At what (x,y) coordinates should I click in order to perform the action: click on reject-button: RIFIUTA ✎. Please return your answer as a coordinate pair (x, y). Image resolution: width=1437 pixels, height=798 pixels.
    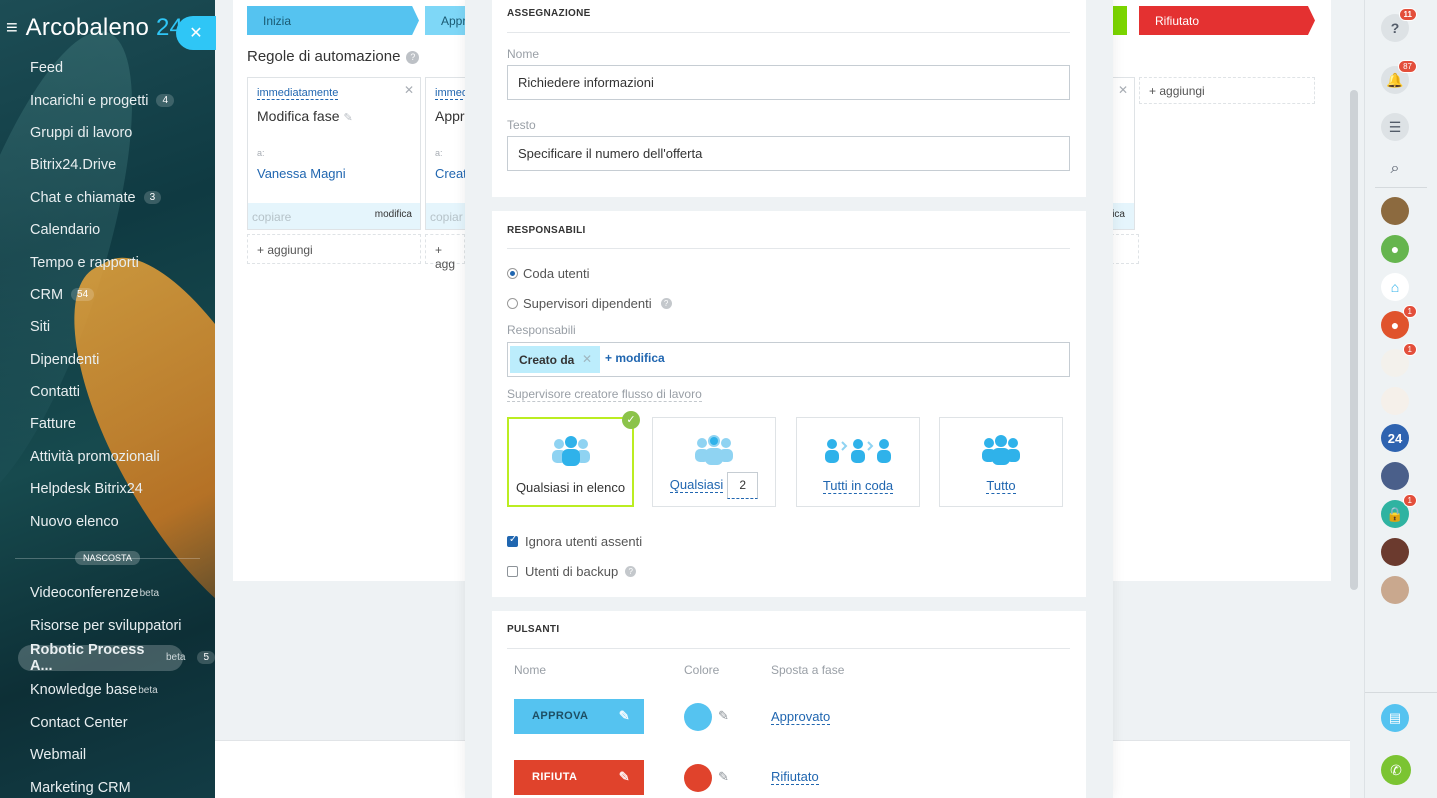
    Looking at the image, I should click on (579, 777).